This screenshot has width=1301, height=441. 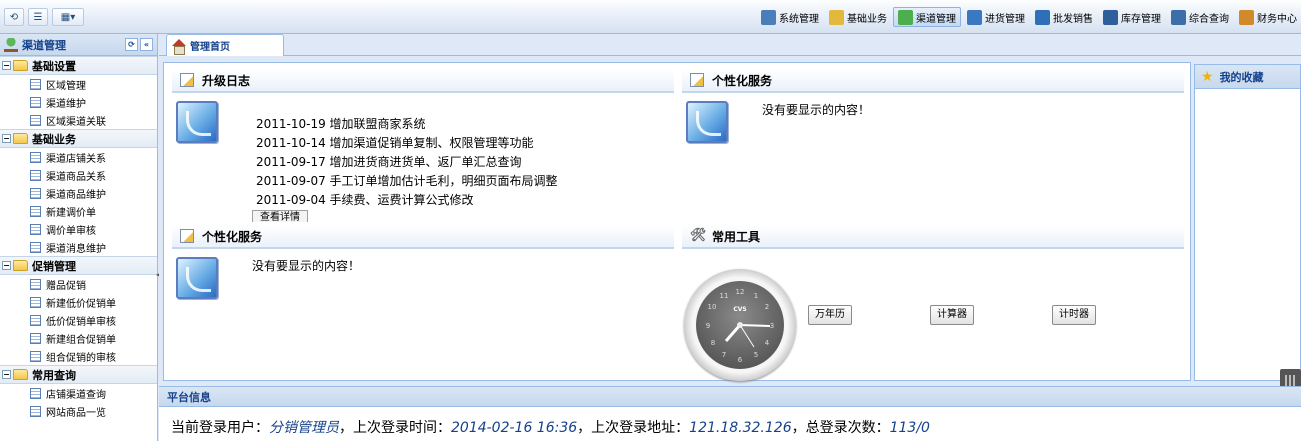 I want to click on calendar-button: 万年历, so click(x=830, y=315).